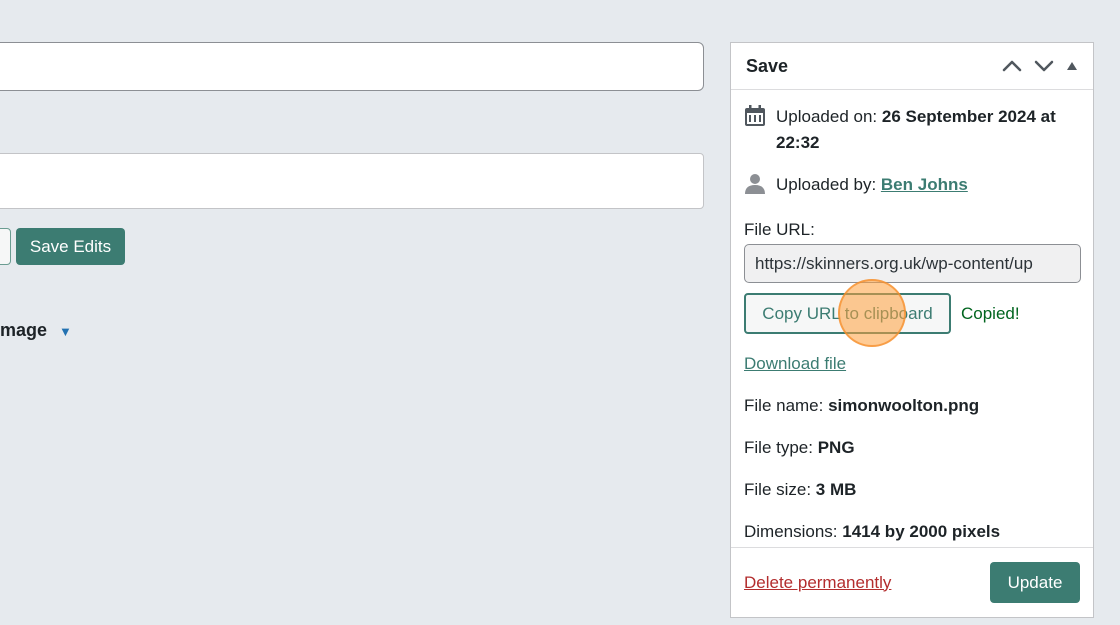  What do you see at coordinates (912, 448) in the screenshot?
I see `file-type-row: File type: PNG` at bounding box center [912, 448].